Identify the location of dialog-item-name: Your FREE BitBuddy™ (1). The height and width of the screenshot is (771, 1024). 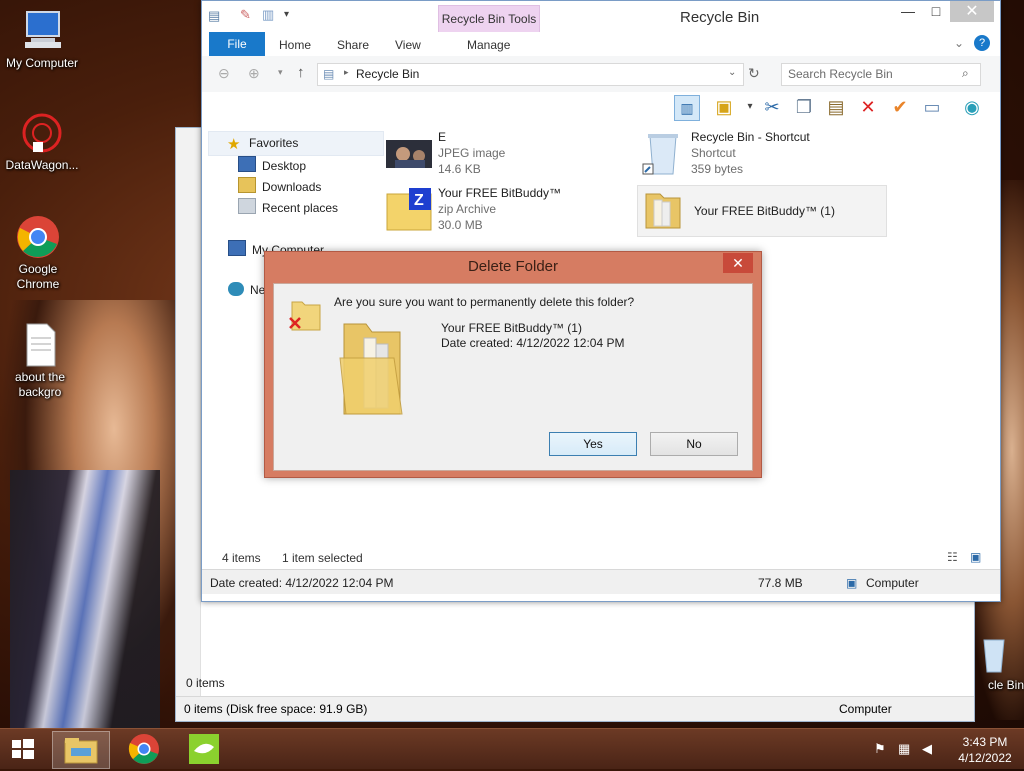
(511, 328).